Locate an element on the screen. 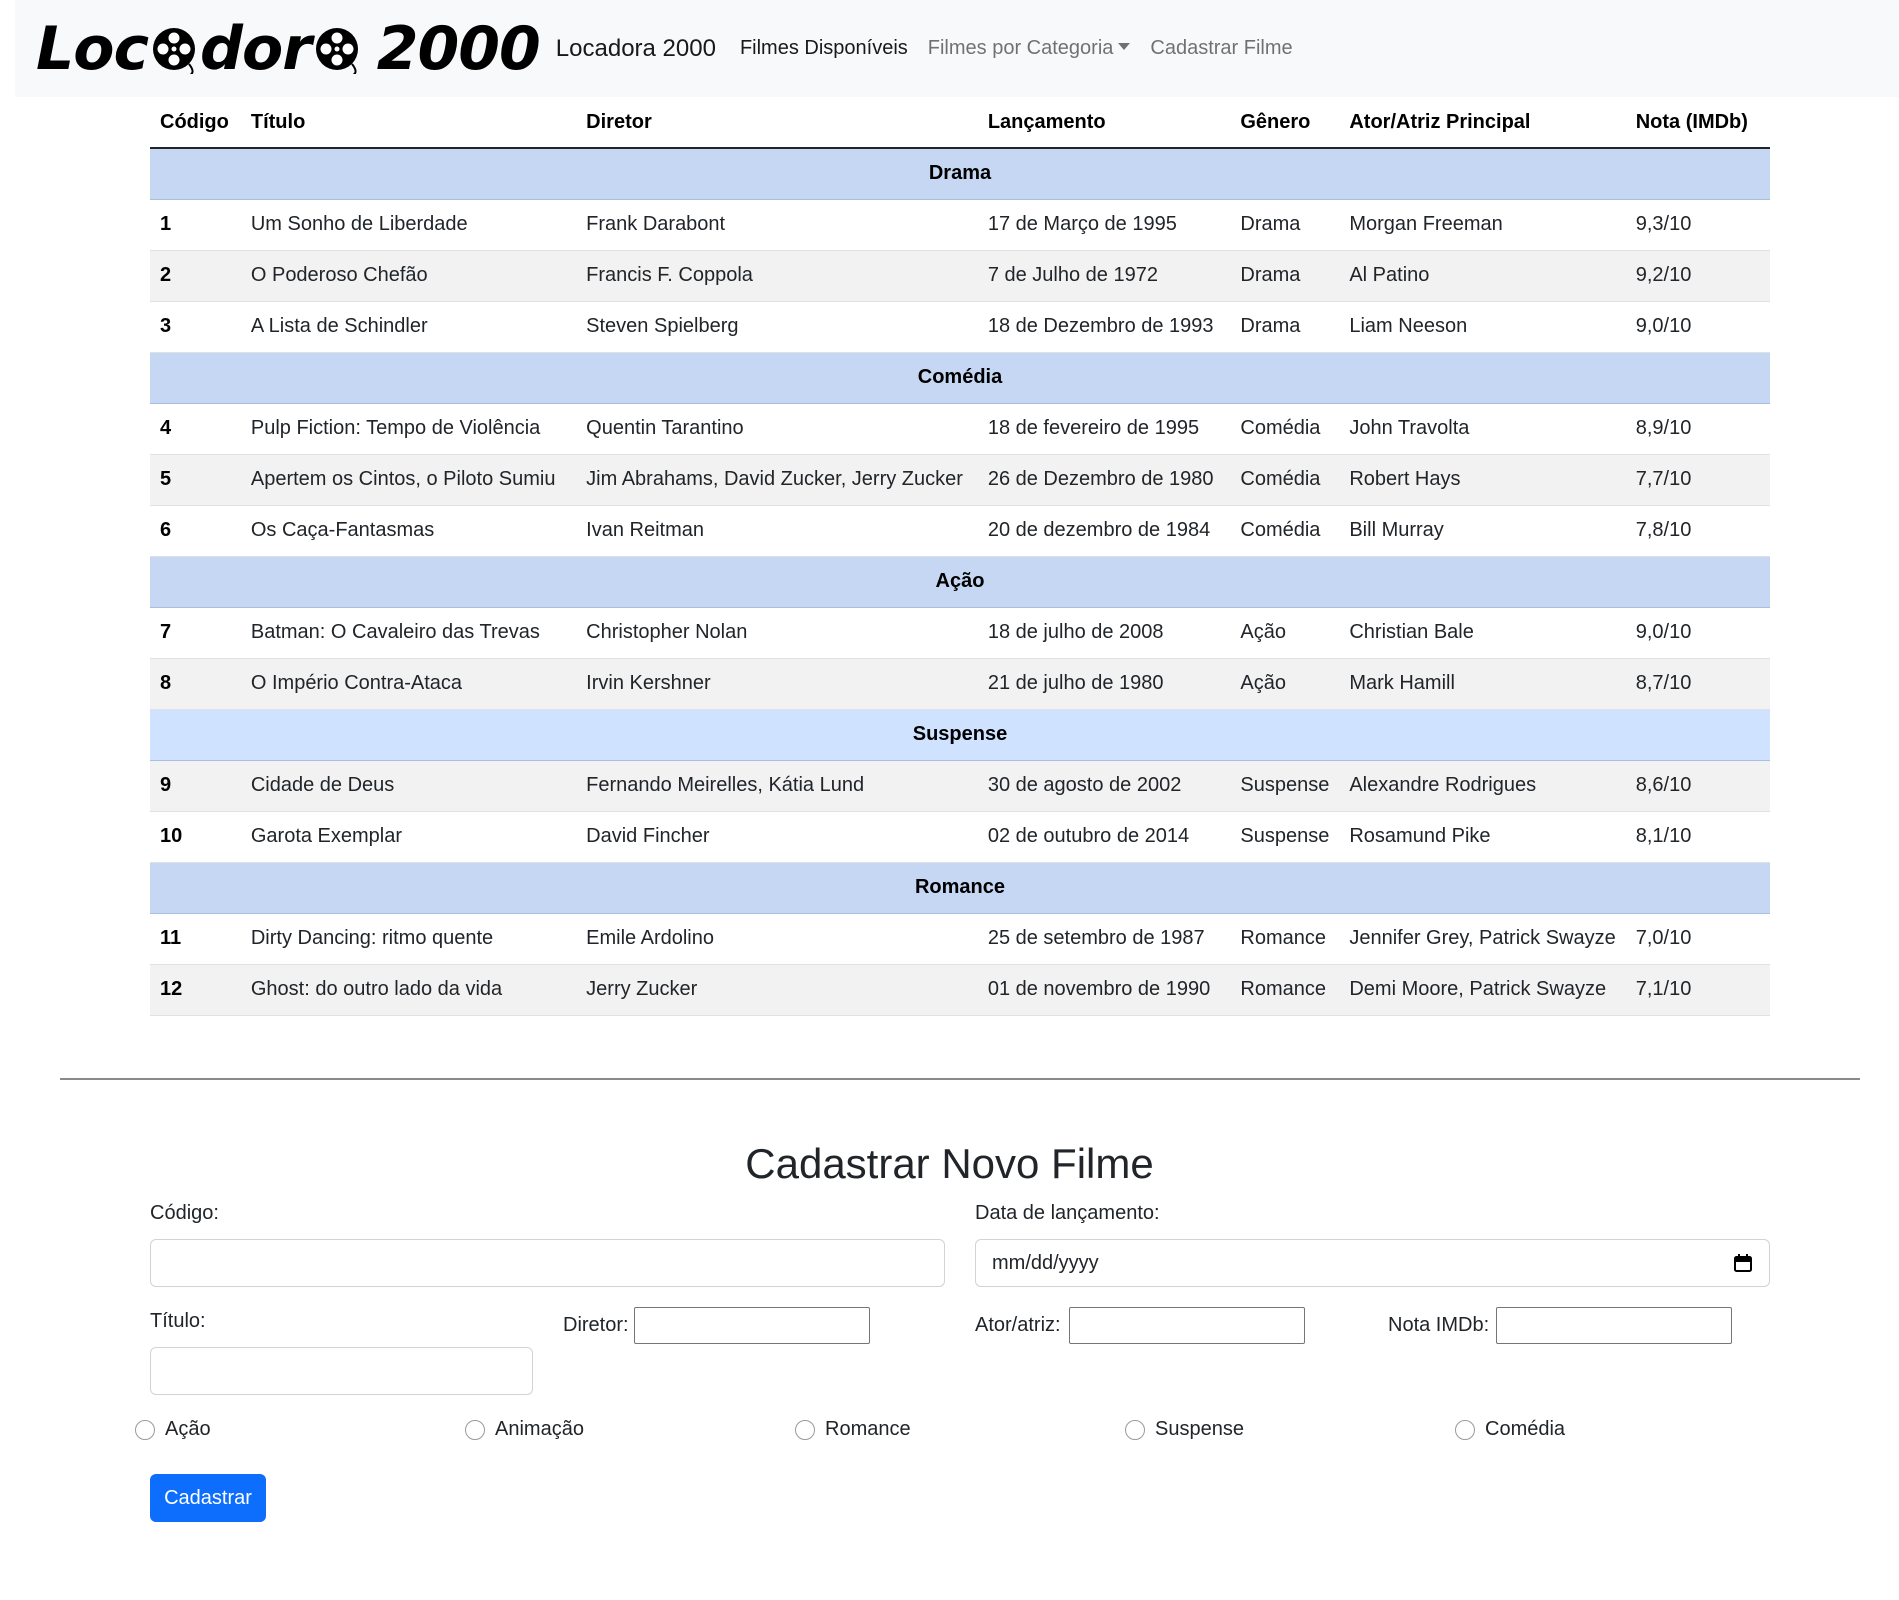 This screenshot has height=1600, width=1899. cell-nota: 8,6/10 is located at coordinates (1697, 786).